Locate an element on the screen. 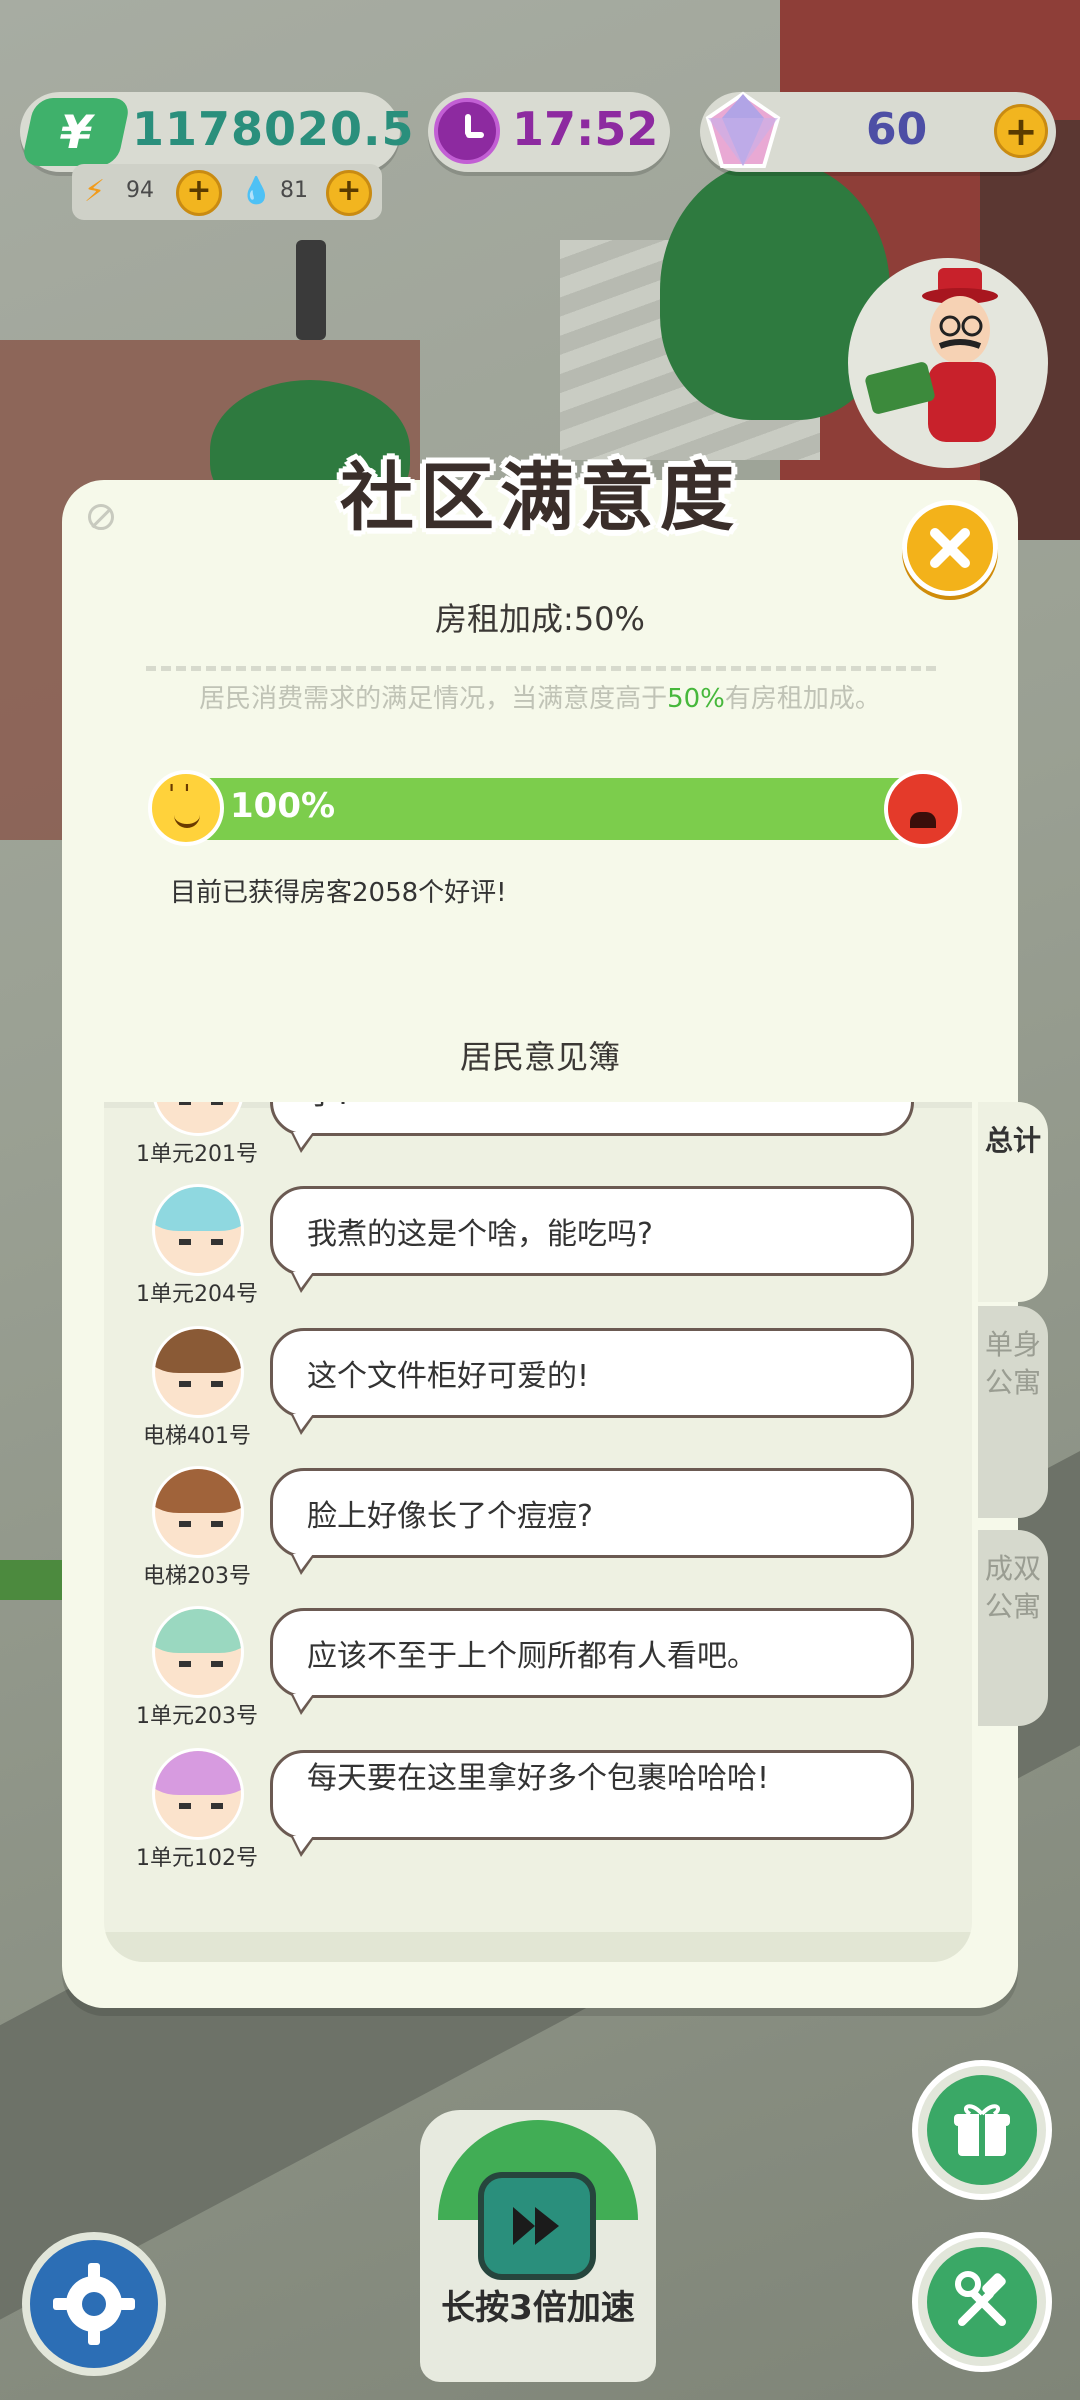 The width and height of the screenshot is (1080, 2400). wrench-hammer-icon is located at coordinates (980, 2298).